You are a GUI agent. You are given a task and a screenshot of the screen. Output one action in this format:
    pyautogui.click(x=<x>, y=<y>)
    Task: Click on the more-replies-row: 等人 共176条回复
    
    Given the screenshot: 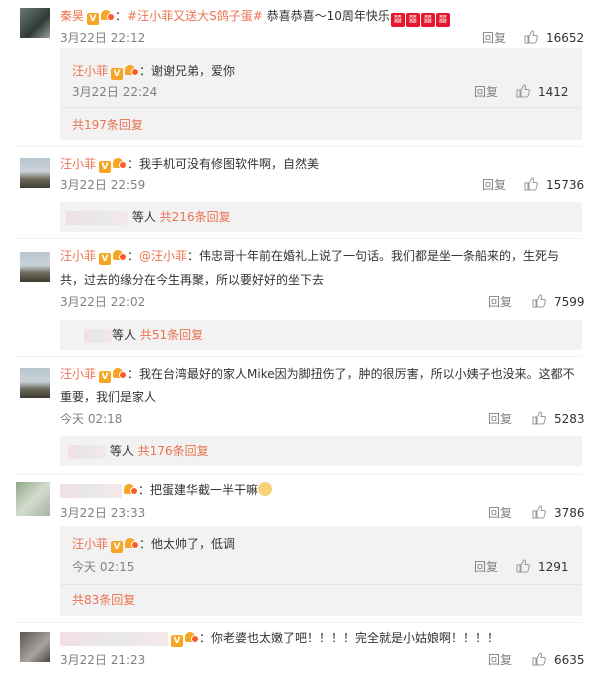 What is the action you would take?
    pyautogui.click(x=138, y=451)
    